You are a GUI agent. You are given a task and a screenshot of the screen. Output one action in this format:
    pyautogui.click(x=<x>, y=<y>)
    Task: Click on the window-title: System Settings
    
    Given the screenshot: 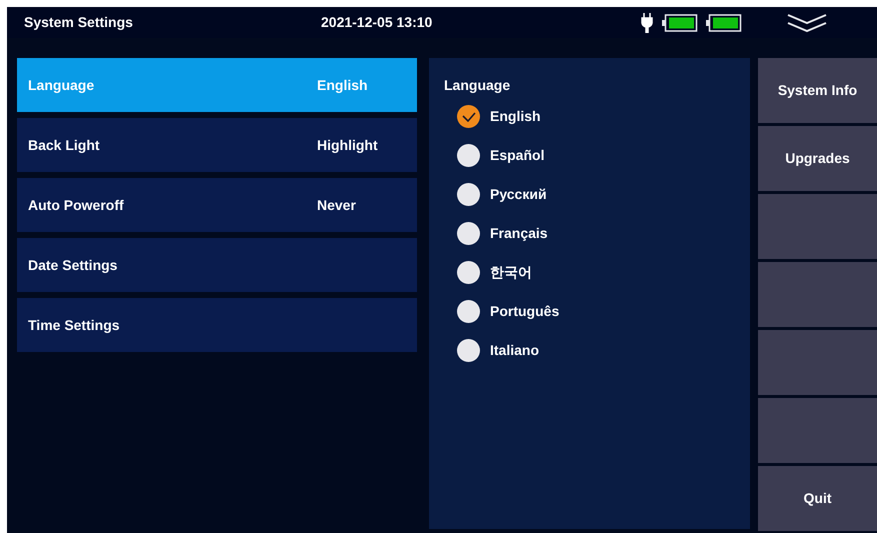 What is the action you would take?
    pyautogui.click(x=79, y=22)
    